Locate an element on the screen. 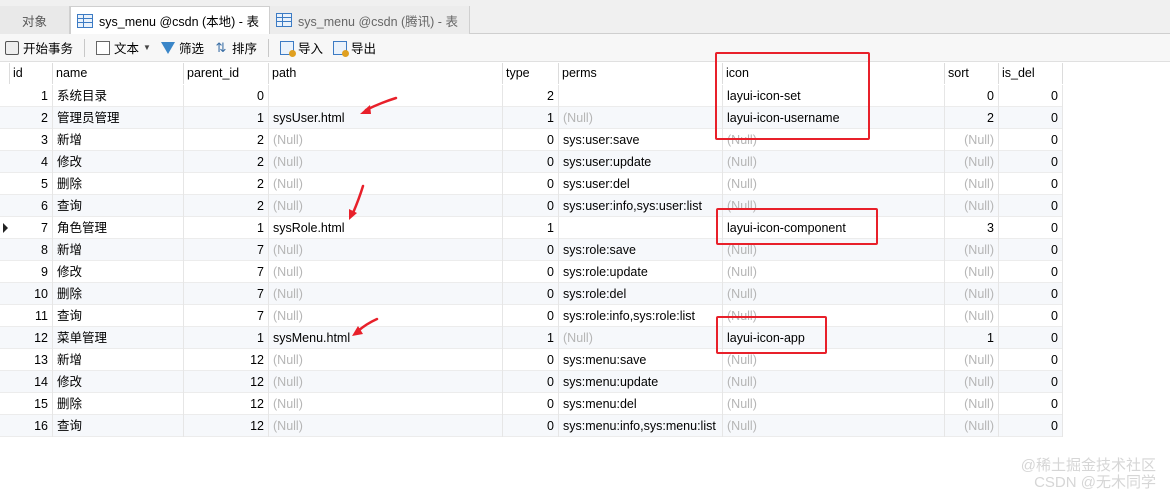 The width and height of the screenshot is (1170, 495). table-row: 5 删除 2 (Null) 0 sys:user:del (Null) (Null) 0 is located at coordinates (531, 184).